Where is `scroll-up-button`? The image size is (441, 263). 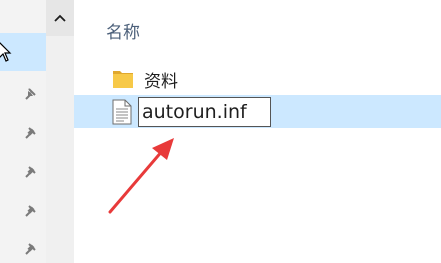
scroll-up-button is located at coordinates (60, 18).